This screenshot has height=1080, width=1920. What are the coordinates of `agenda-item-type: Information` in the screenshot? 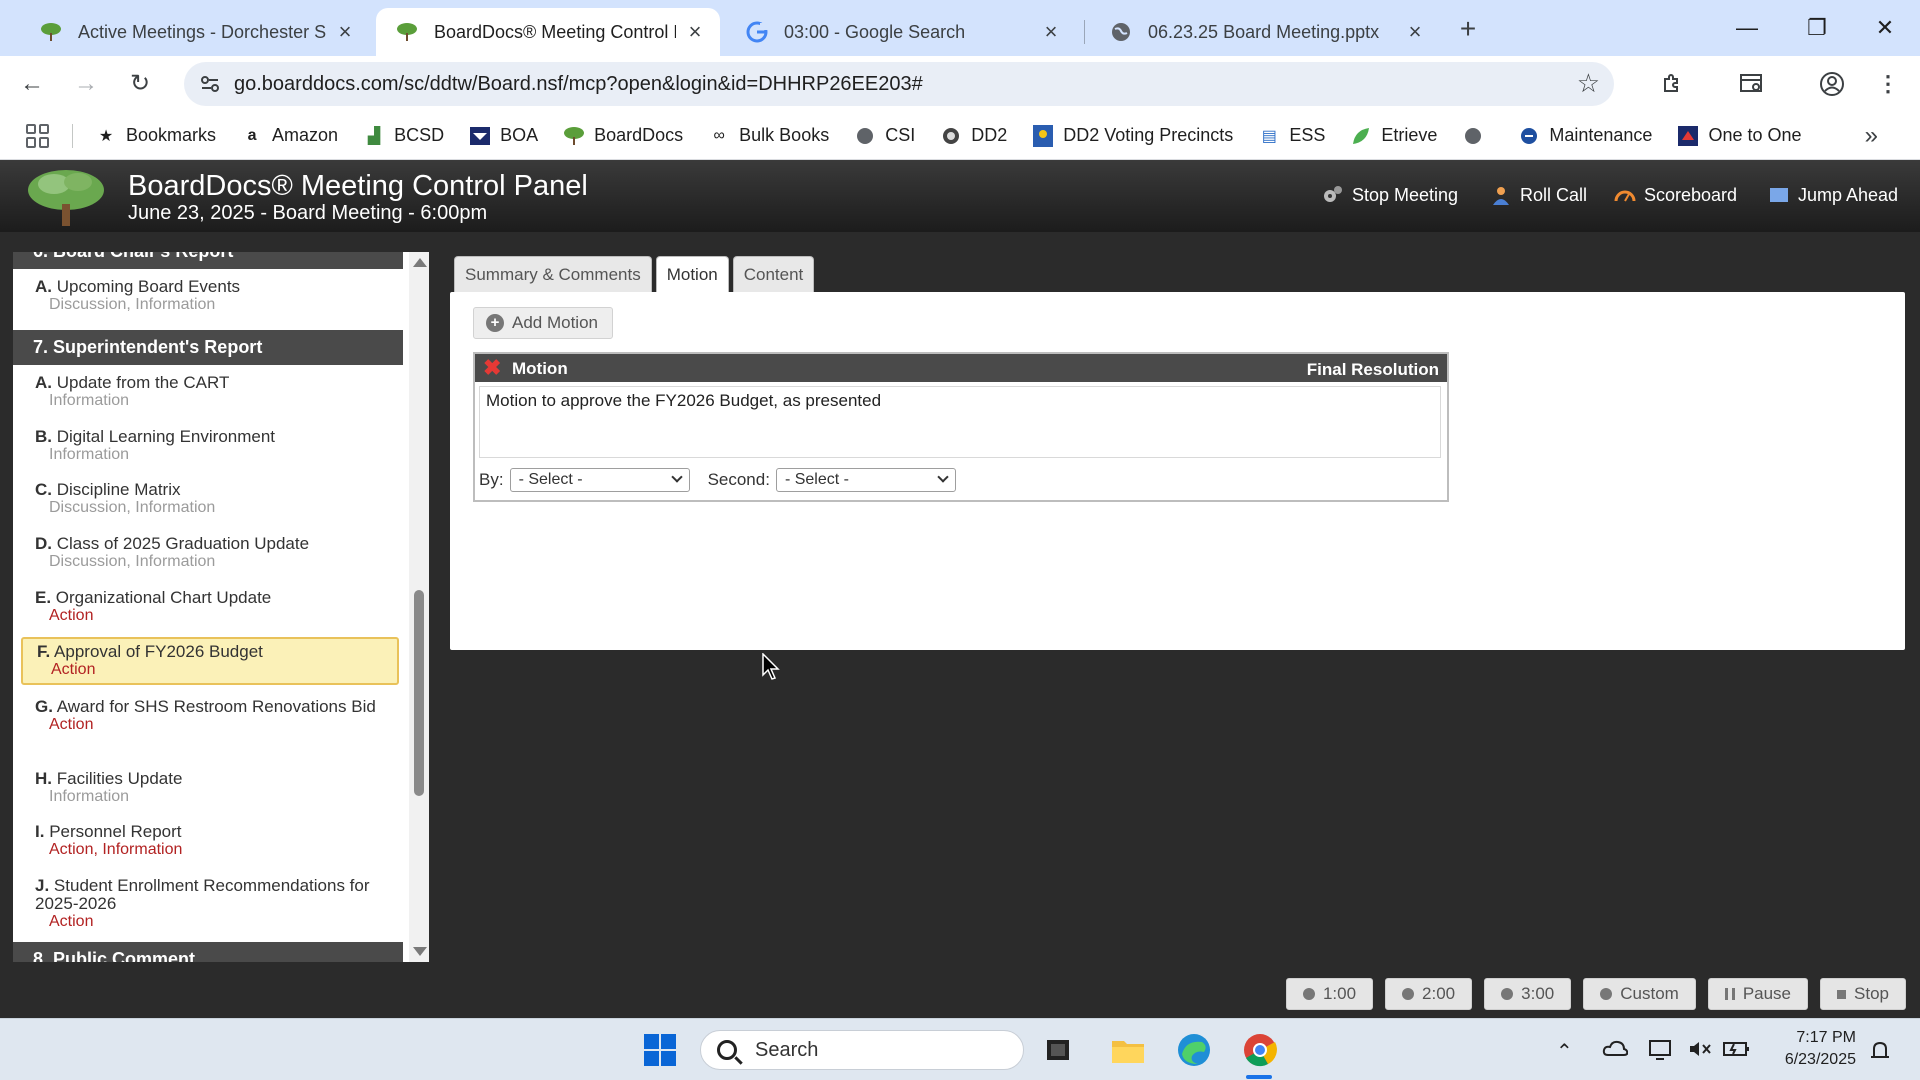 It's located at (89, 796).